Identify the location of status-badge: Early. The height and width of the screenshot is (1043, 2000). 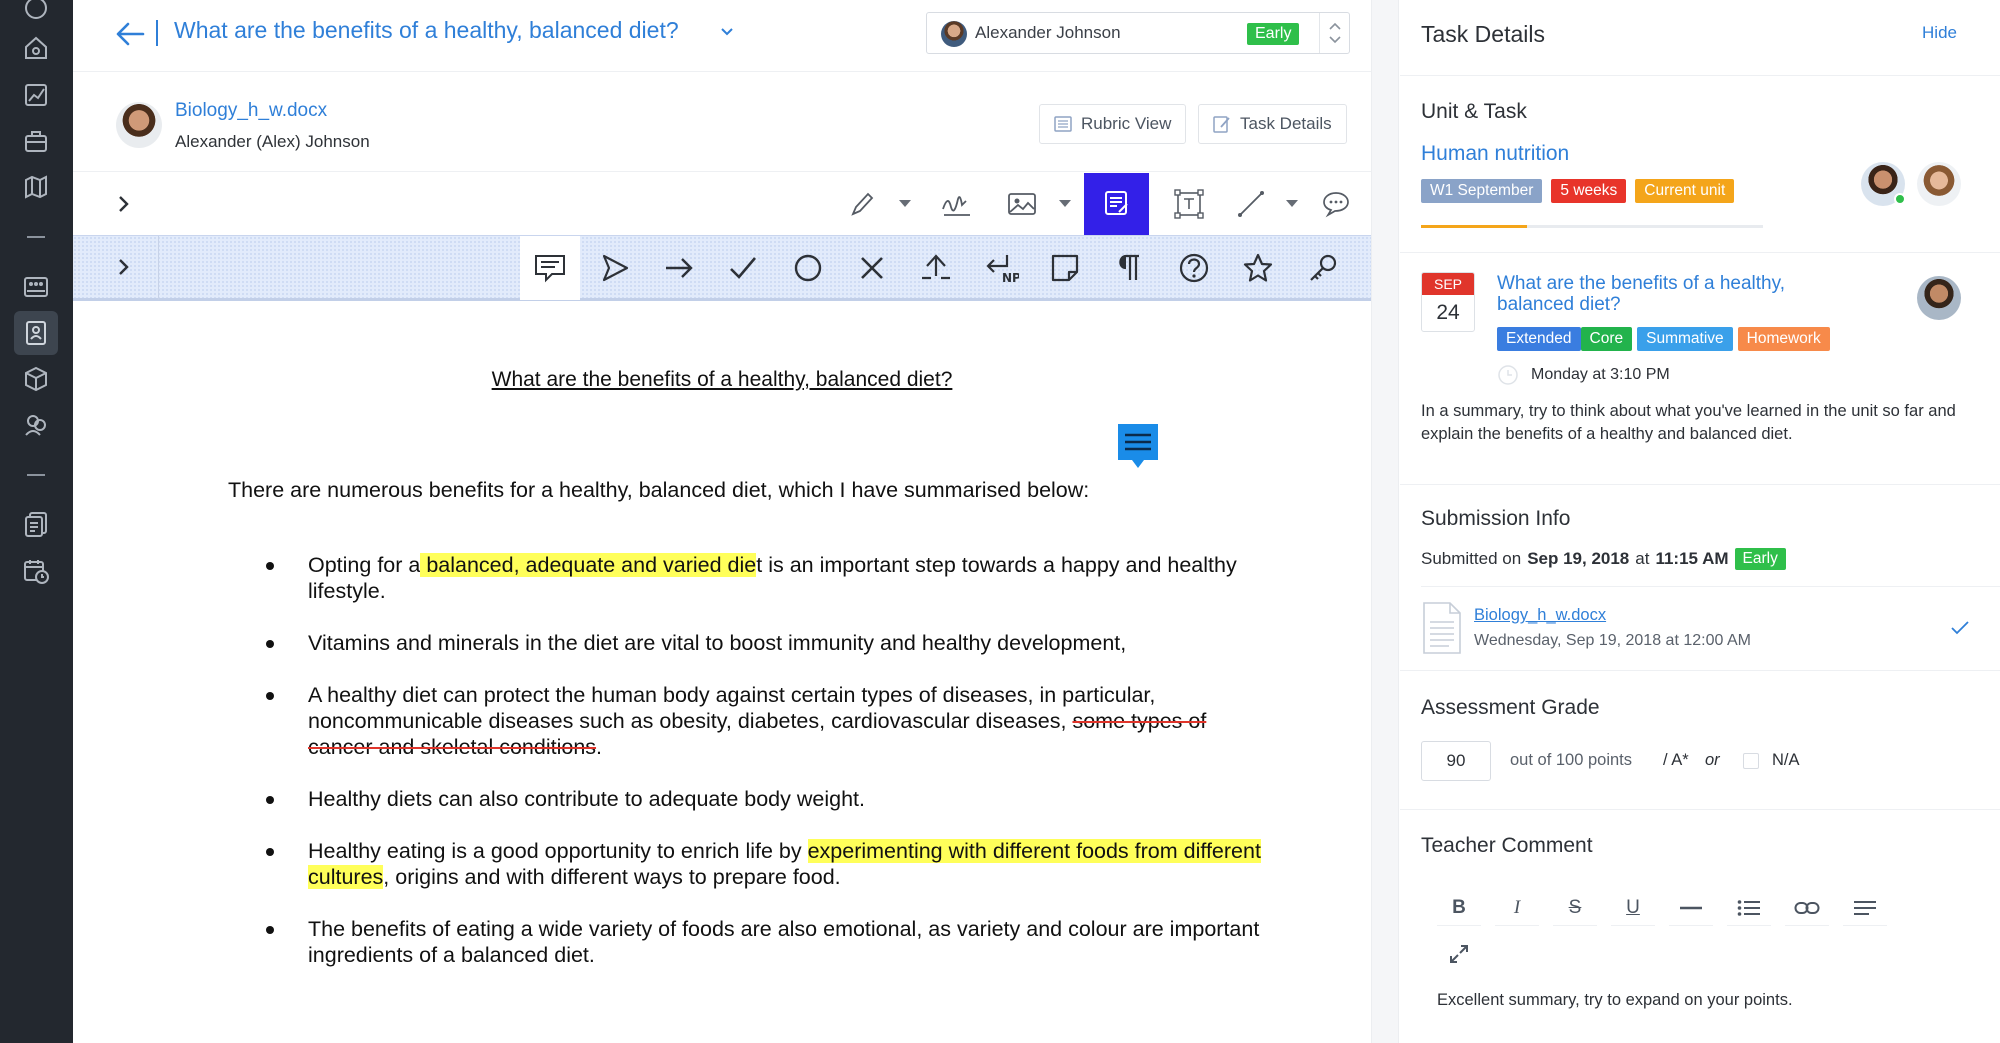
(1273, 34).